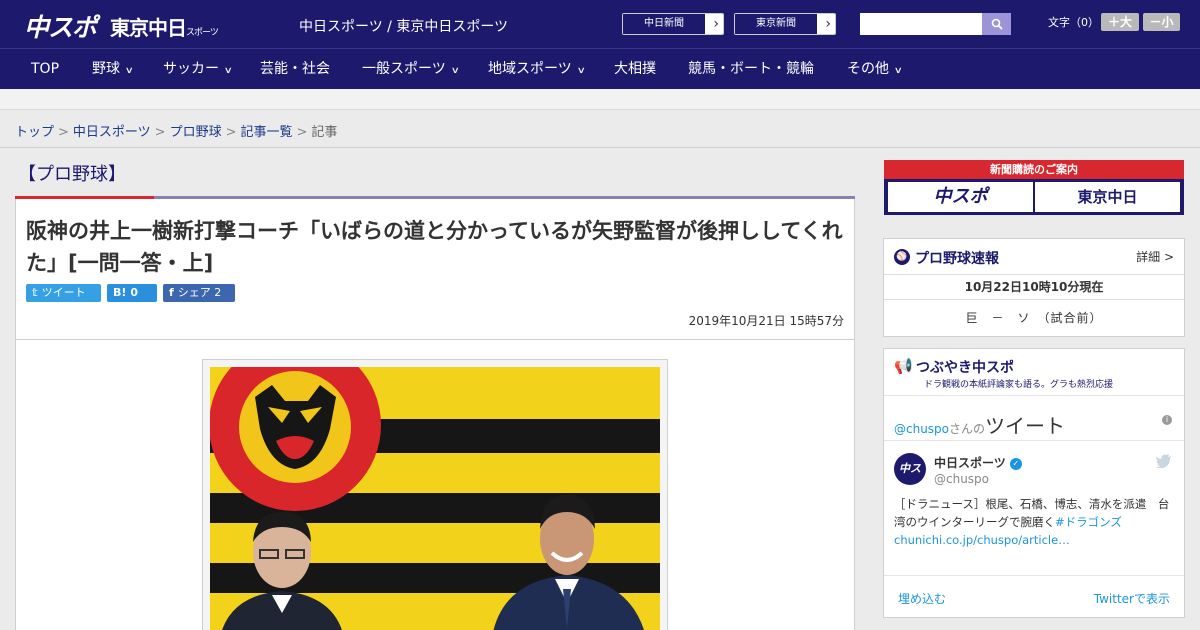 This screenshot has width=1200, height=630. I want to click on tweets-header: @chuspoさんのツイート i, so click(1034, 418).